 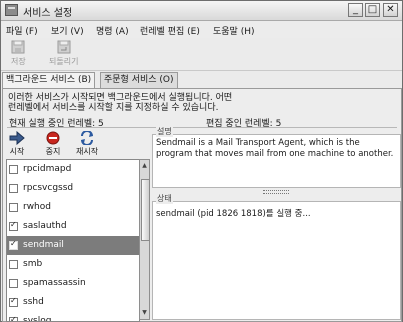 What do you see at coordinates (201, 54) in the screenshot?
I see `toolbar: 저장 되돌리기` at bounding box center [201, 54].